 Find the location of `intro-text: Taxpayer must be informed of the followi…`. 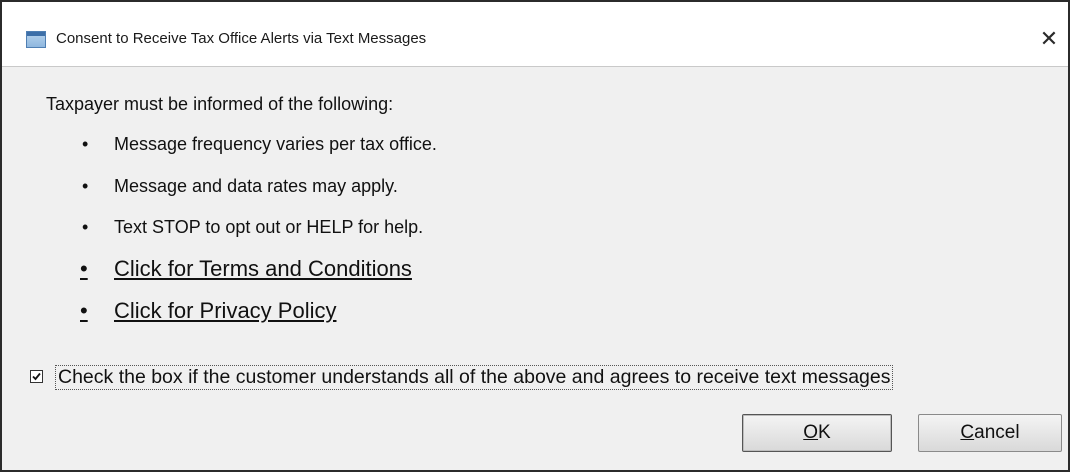

intro-text: Taxpayer must be informed of the followi… is located at coordinates (220, 104).